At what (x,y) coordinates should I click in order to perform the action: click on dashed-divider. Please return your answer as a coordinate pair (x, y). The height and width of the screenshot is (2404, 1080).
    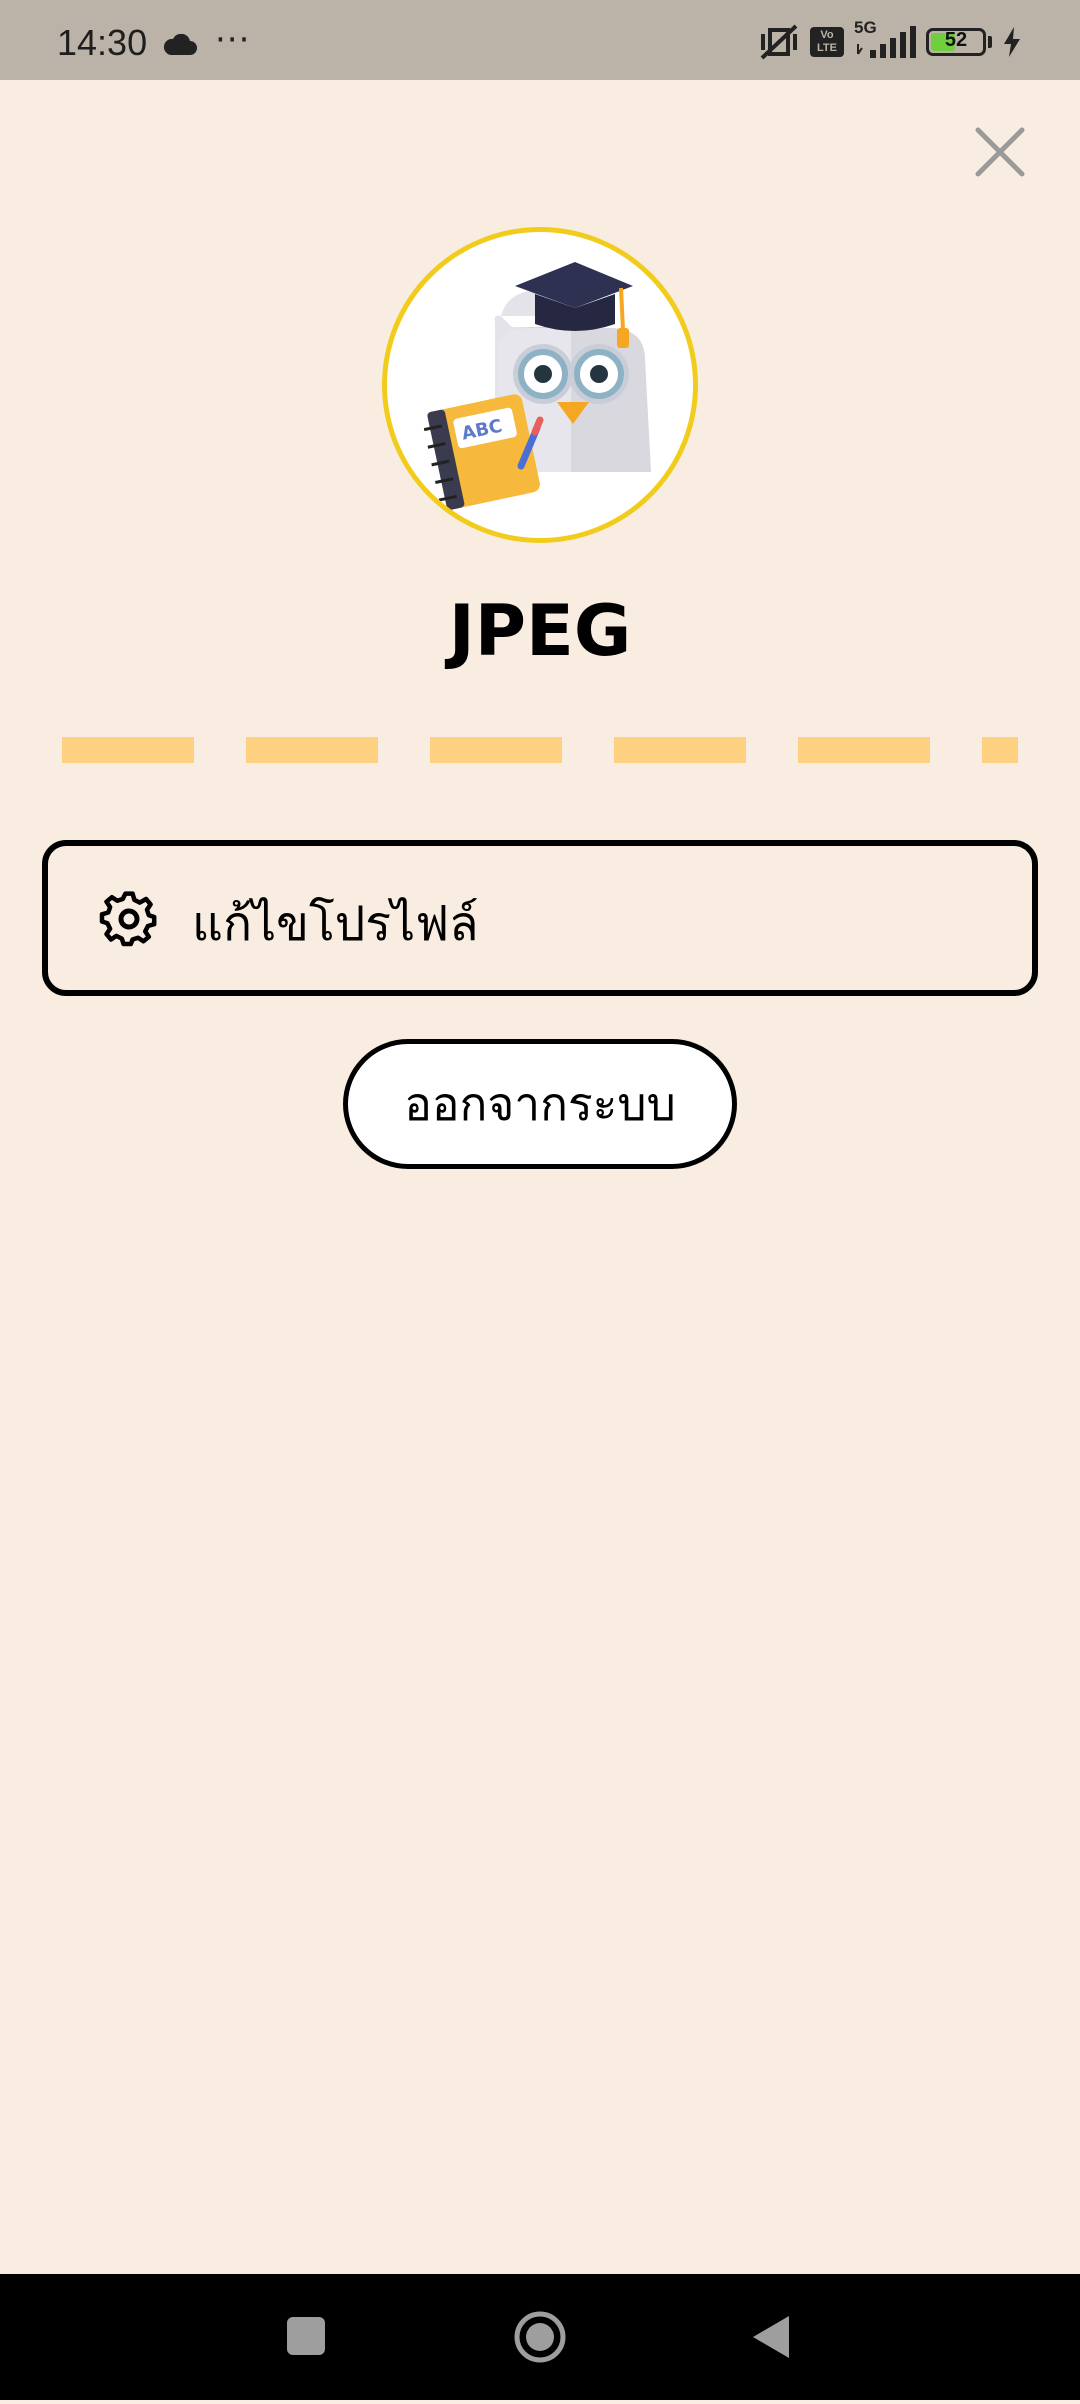
    Looking at the image, I should click on (540, 750).